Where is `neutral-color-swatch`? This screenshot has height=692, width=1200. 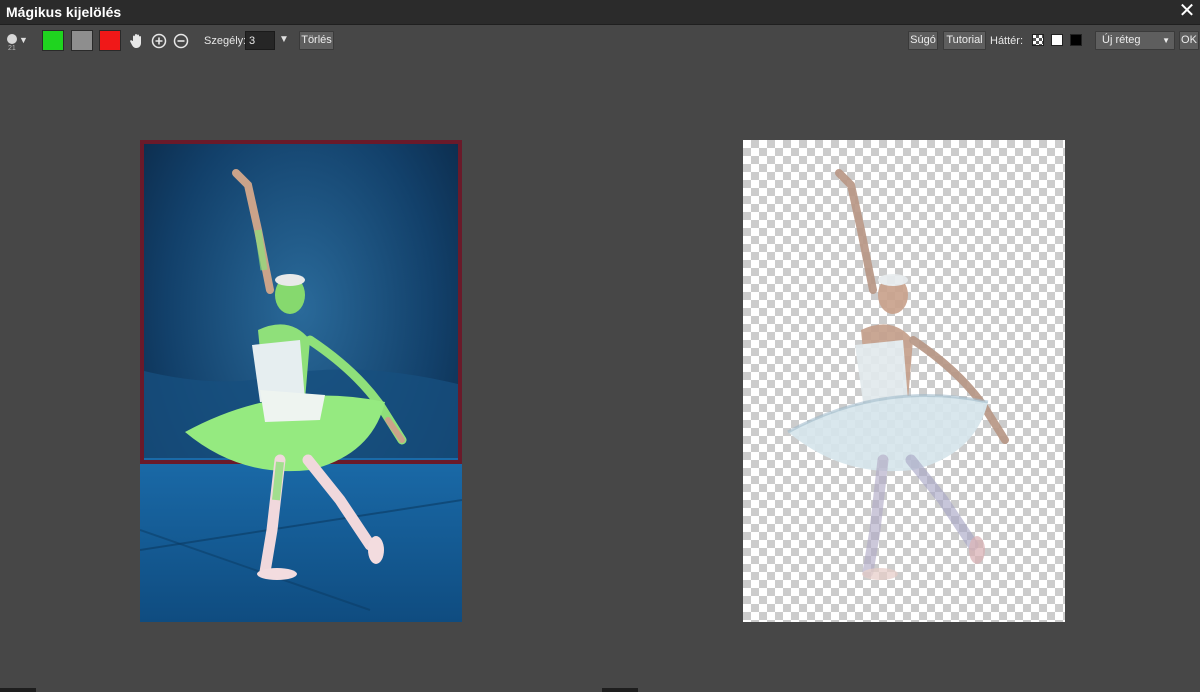
neutral-color-swatch is located at coordinates (82, 40).